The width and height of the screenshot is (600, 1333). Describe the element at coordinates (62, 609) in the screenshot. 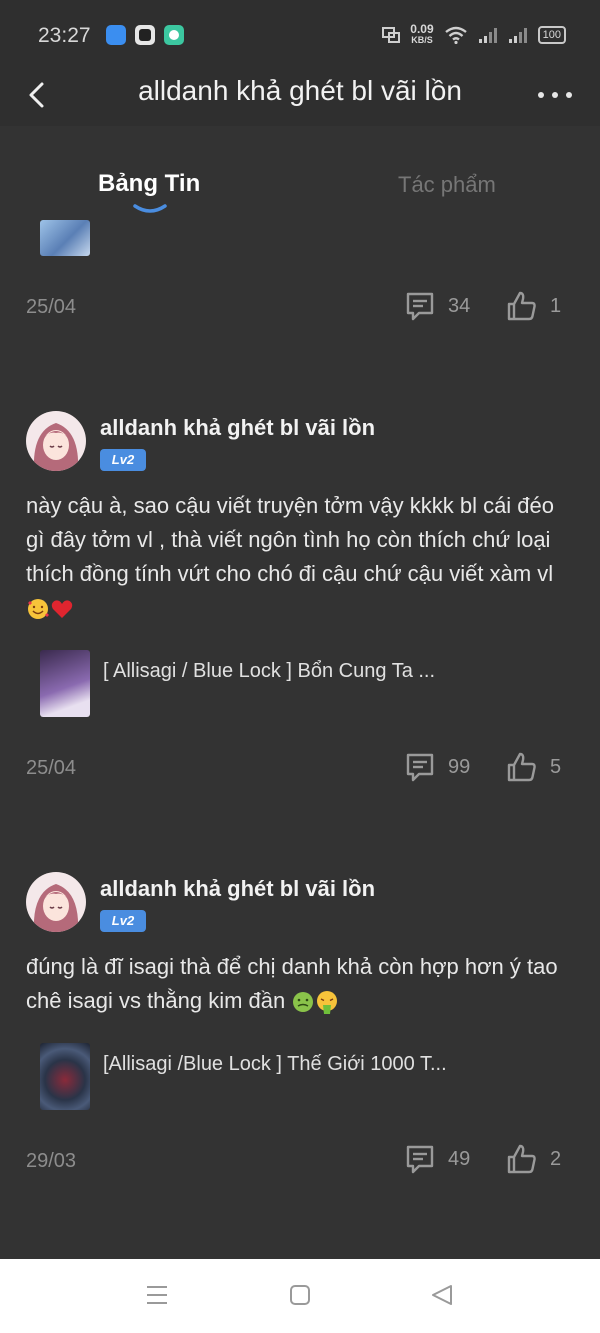

I see `red-heart-icon` at that location.